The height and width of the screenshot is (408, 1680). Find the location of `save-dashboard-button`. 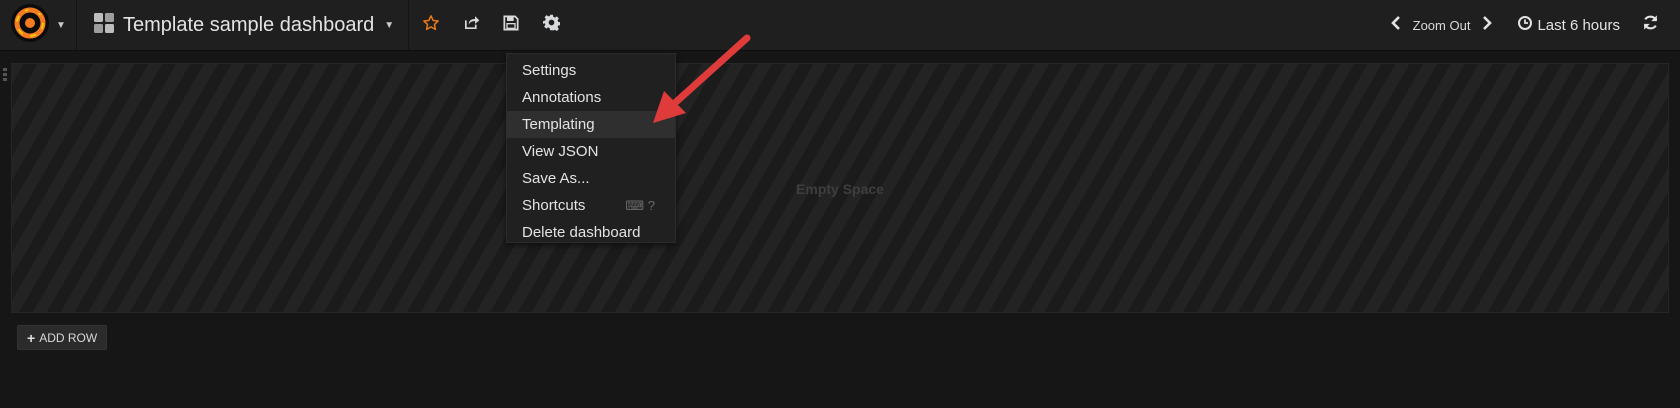

save-dashboard-button is located at coordinates (511, 25).